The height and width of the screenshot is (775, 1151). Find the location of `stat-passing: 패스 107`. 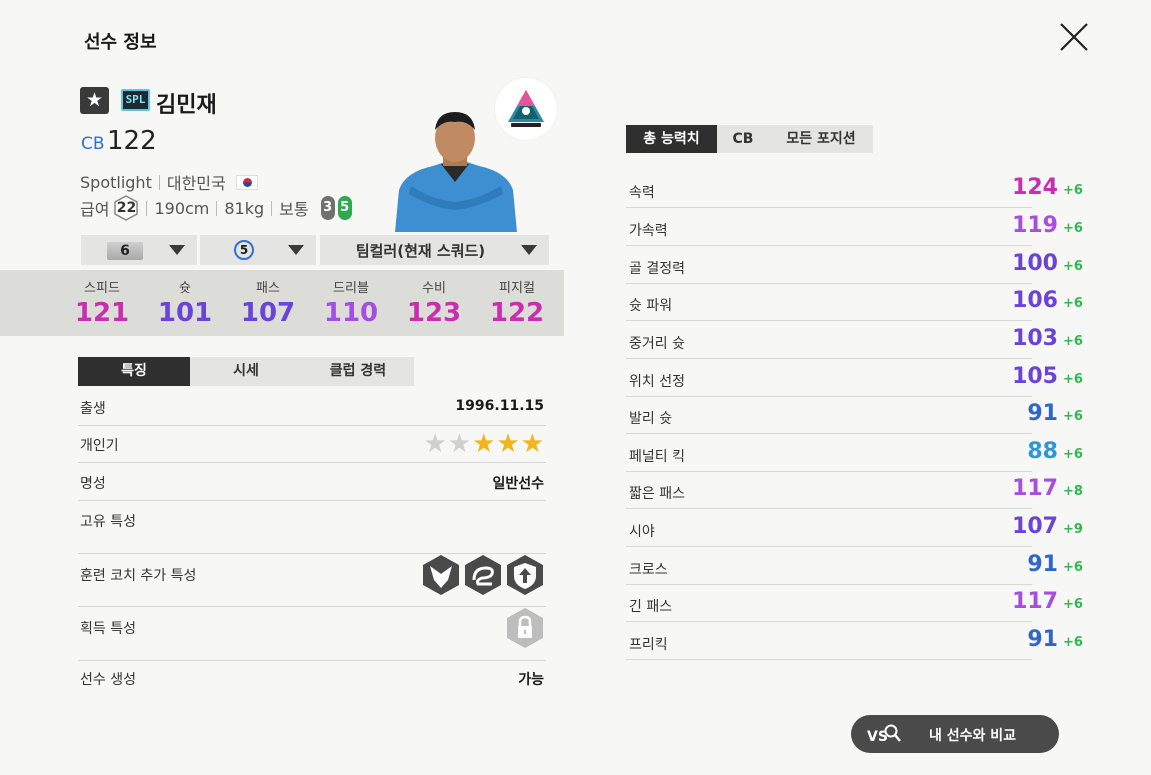

stat-passing: 패스 107 is located at coordinates (268, 302).